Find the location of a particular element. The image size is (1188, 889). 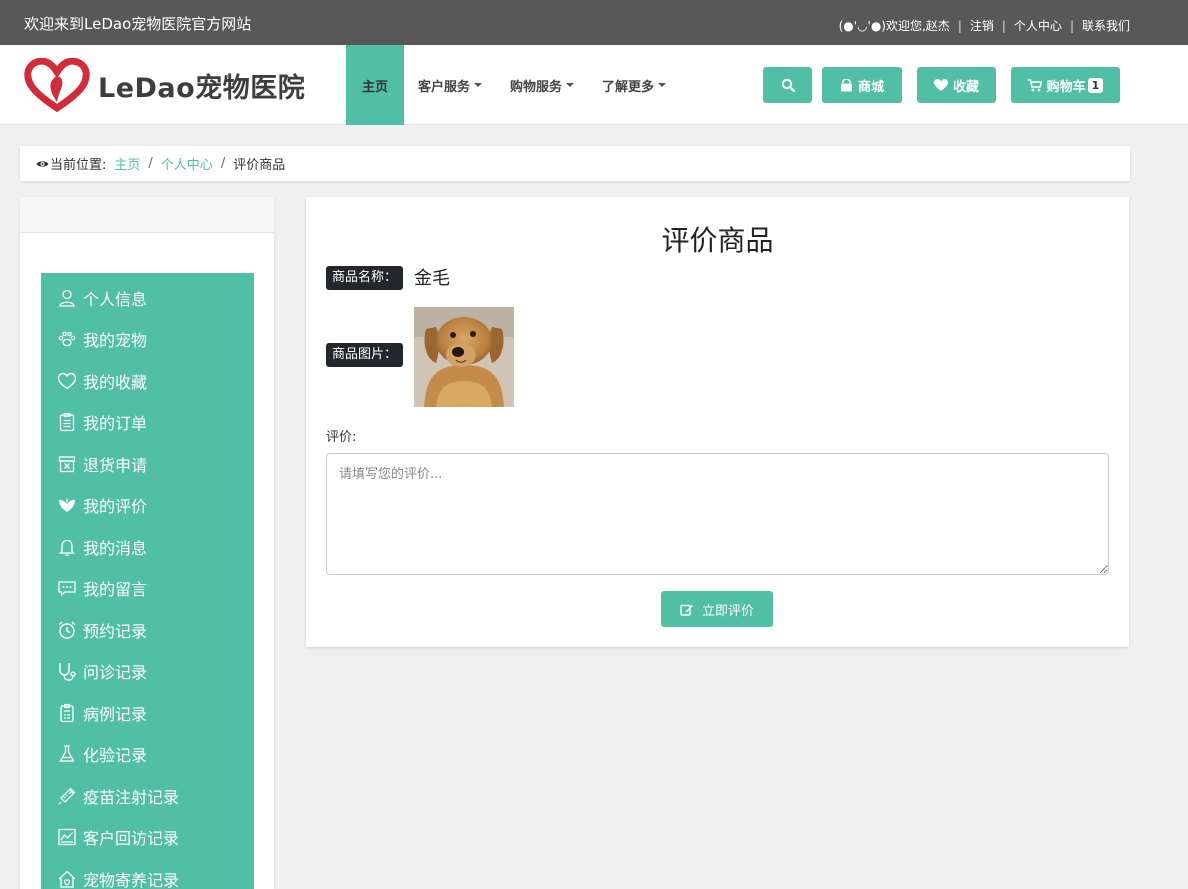

sidebar-item-my-favorites: 我的收藏 is located at coordinates (147, 381).